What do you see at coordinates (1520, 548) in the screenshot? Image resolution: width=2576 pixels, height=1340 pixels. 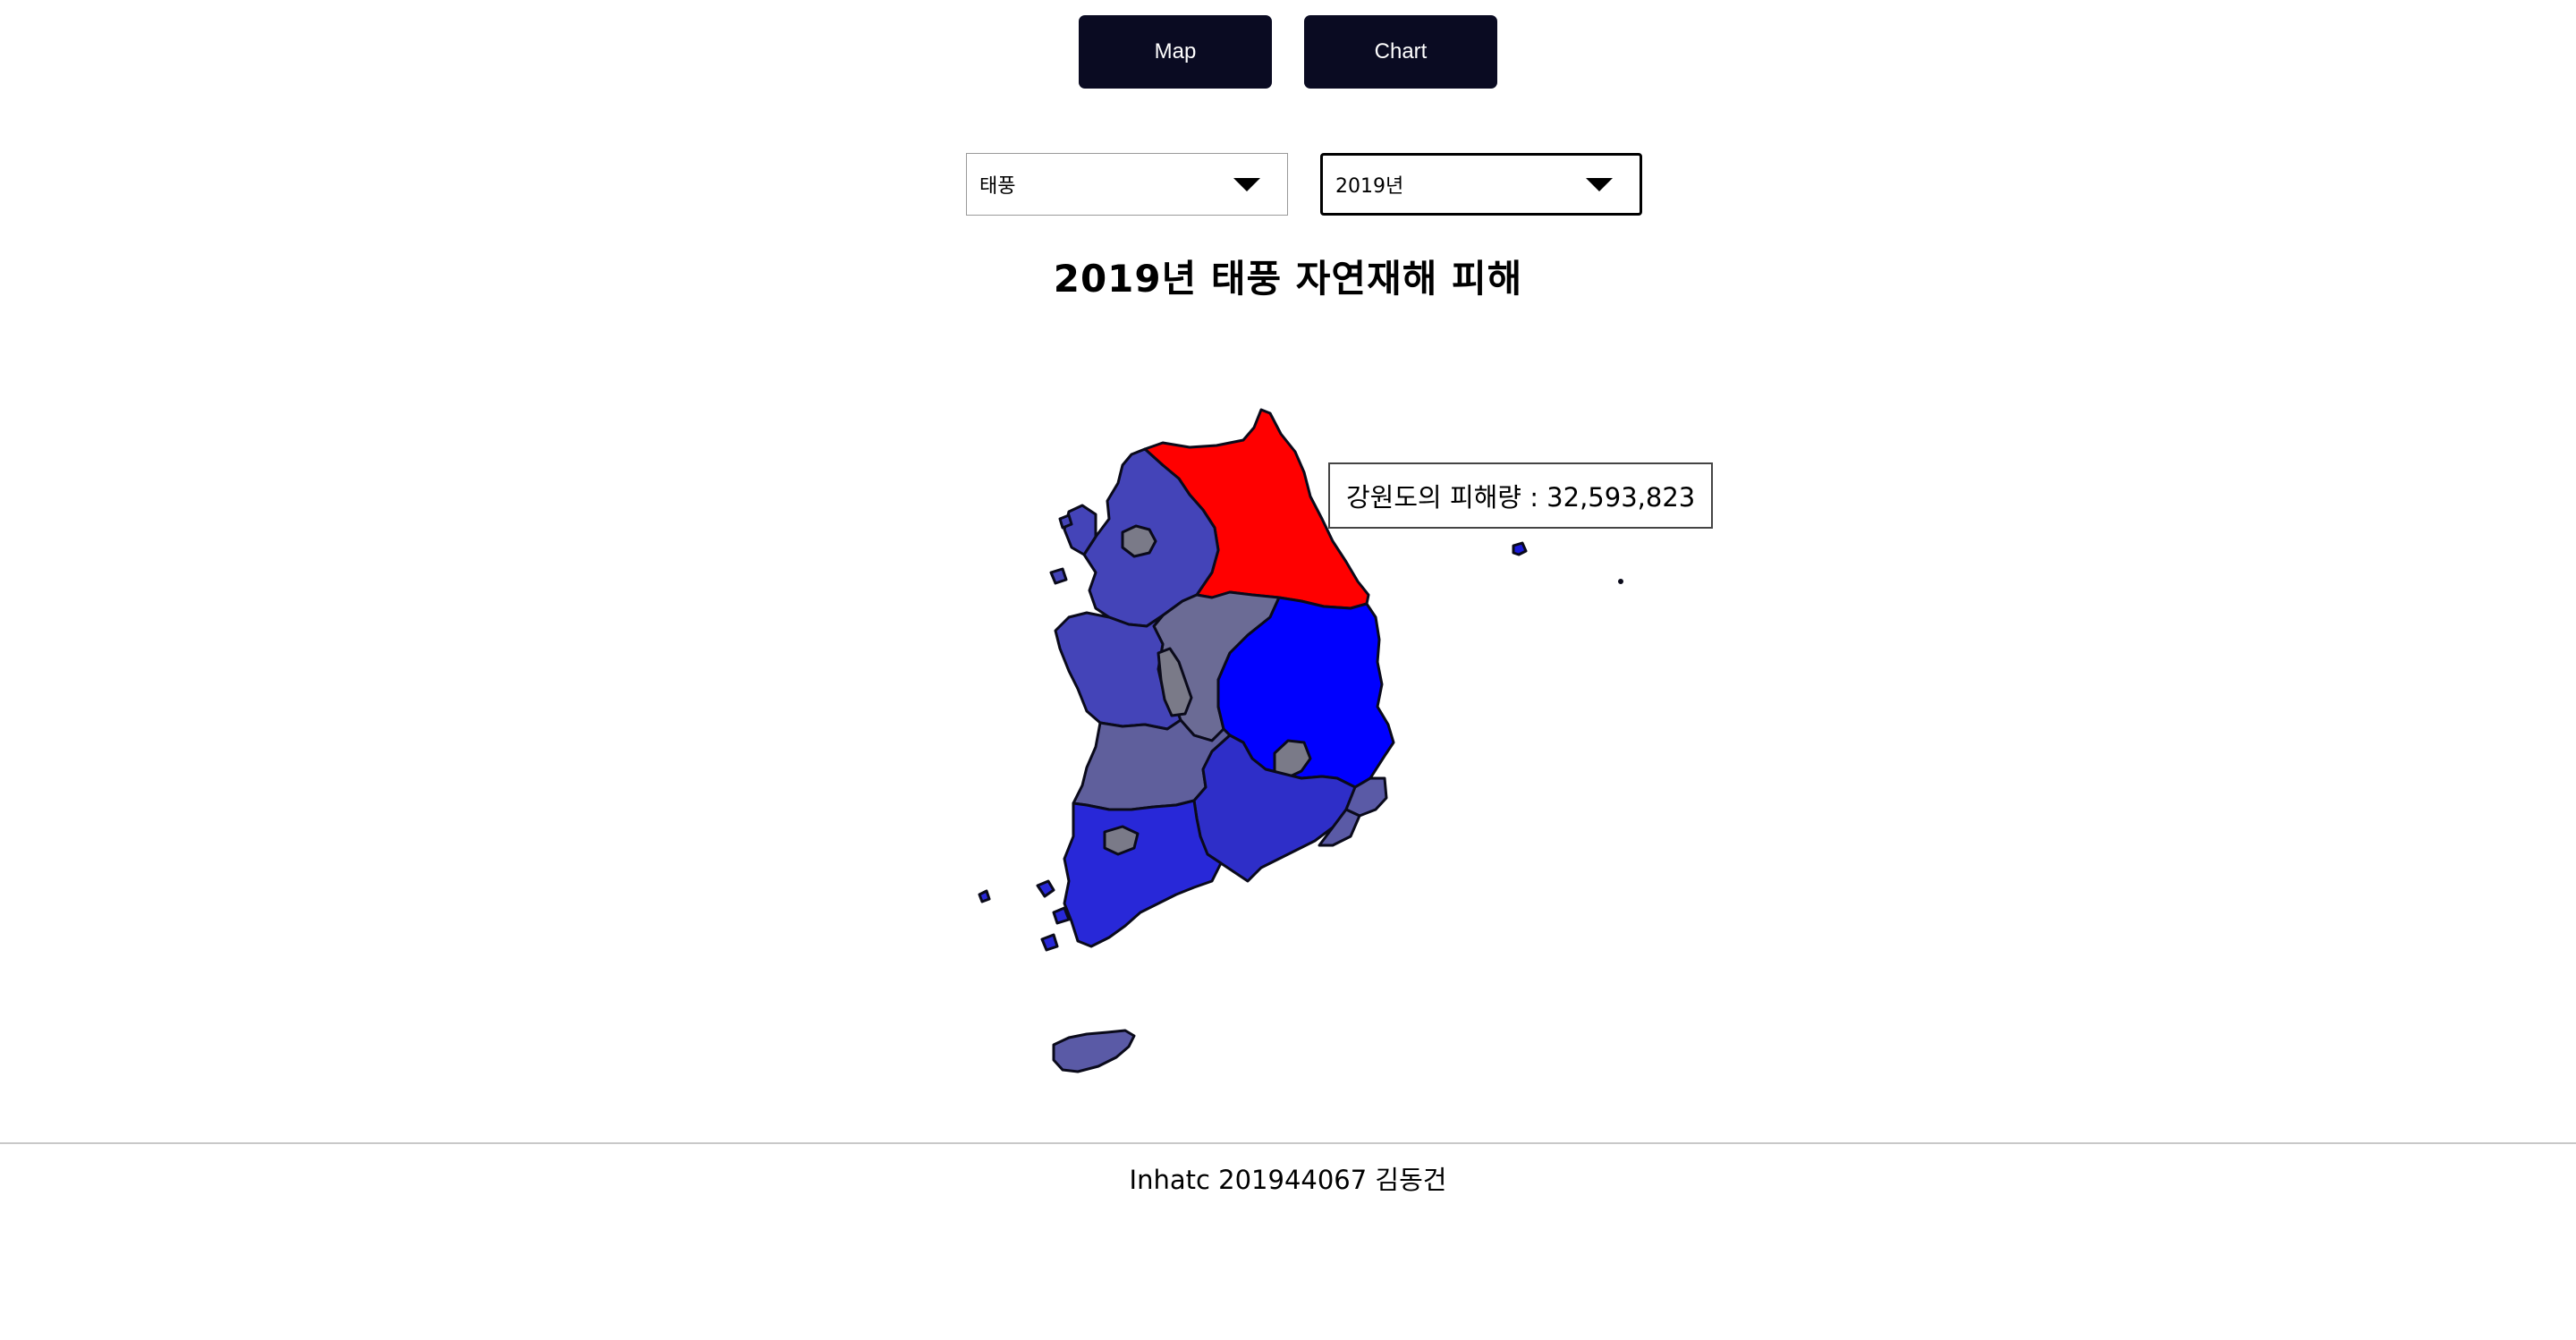 I see `region-ulleung` at bounding box center [1520, 548].